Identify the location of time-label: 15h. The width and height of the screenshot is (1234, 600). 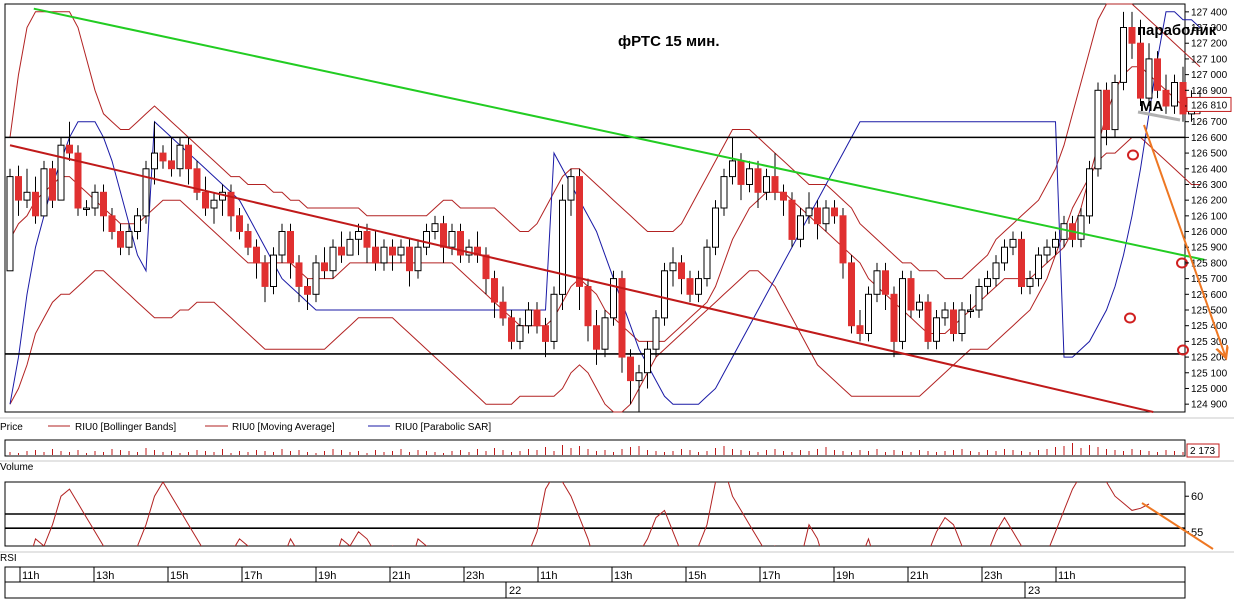
(697, 576).